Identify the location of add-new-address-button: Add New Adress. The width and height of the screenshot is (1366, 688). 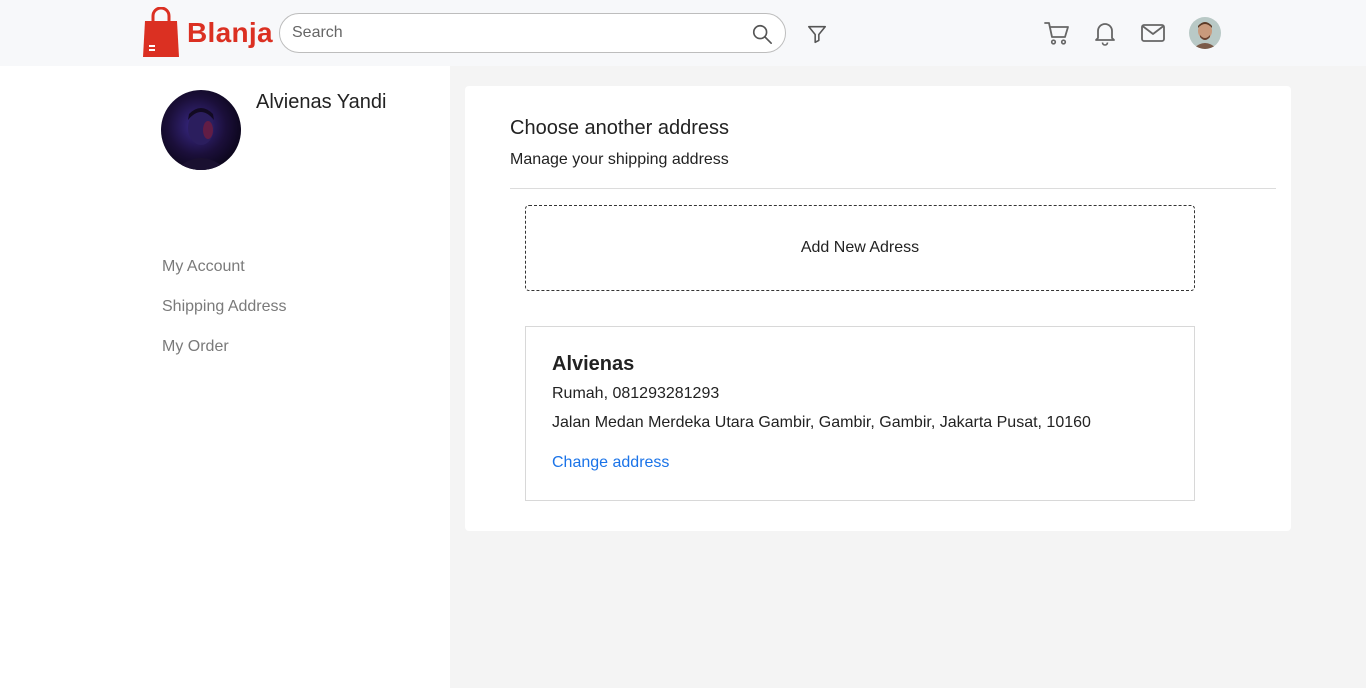
(860, 248).